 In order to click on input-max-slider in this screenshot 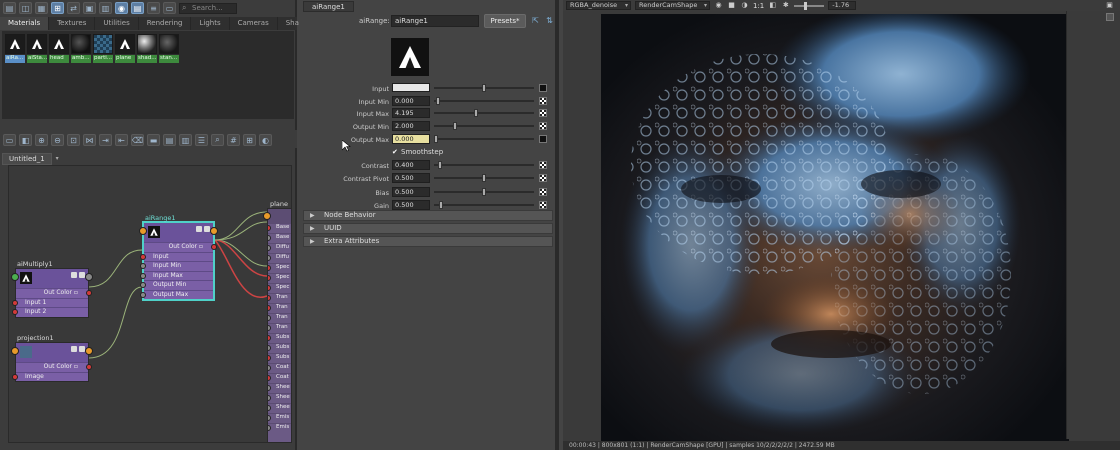, I will do `click(484, 113)`.